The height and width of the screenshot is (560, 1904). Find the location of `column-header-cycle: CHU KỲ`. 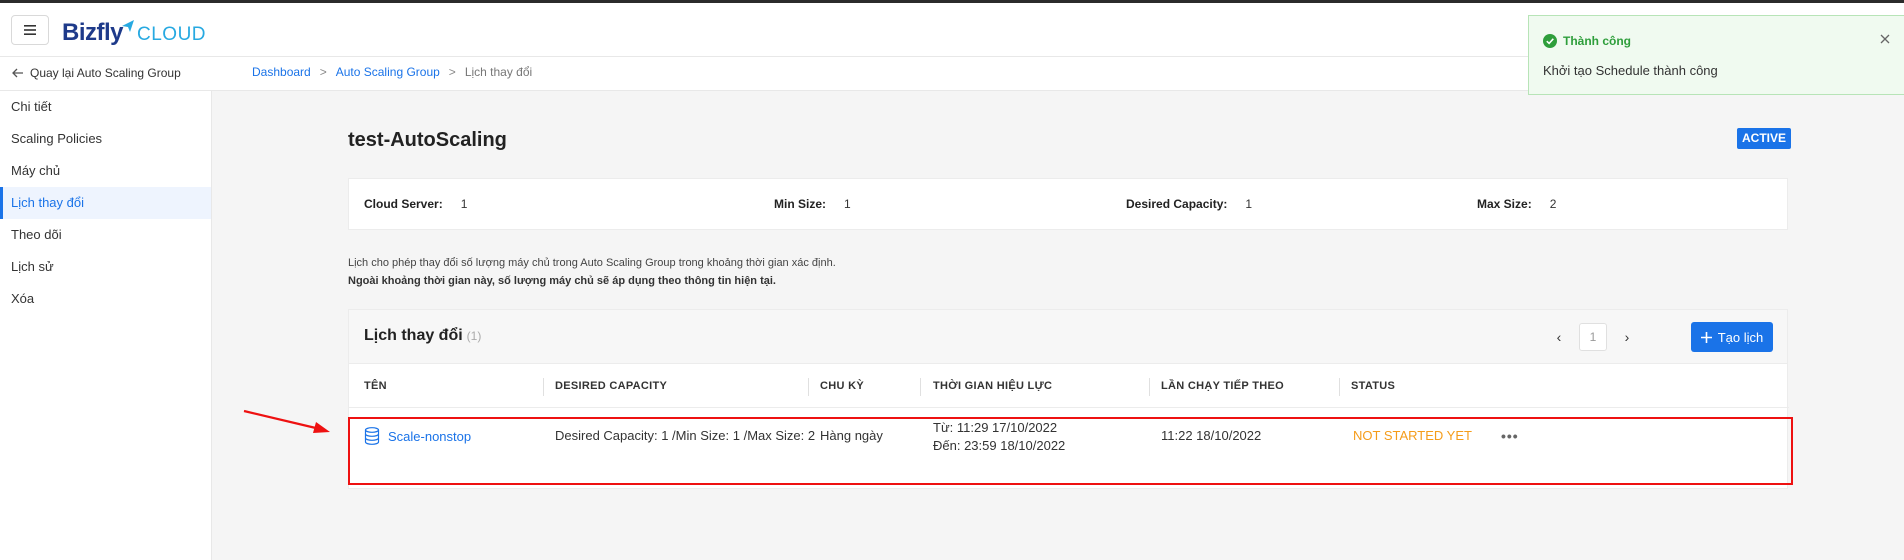

column-header-cycle: CHU KỲ is located at coordinates (842, 386).